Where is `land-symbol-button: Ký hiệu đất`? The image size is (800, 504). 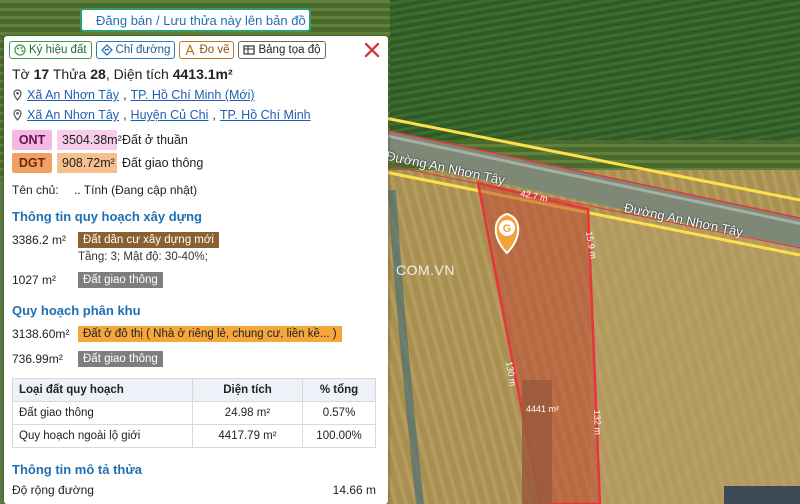
land-symbol-button: Ký hiệu đất is located at coordinates (50, 50).